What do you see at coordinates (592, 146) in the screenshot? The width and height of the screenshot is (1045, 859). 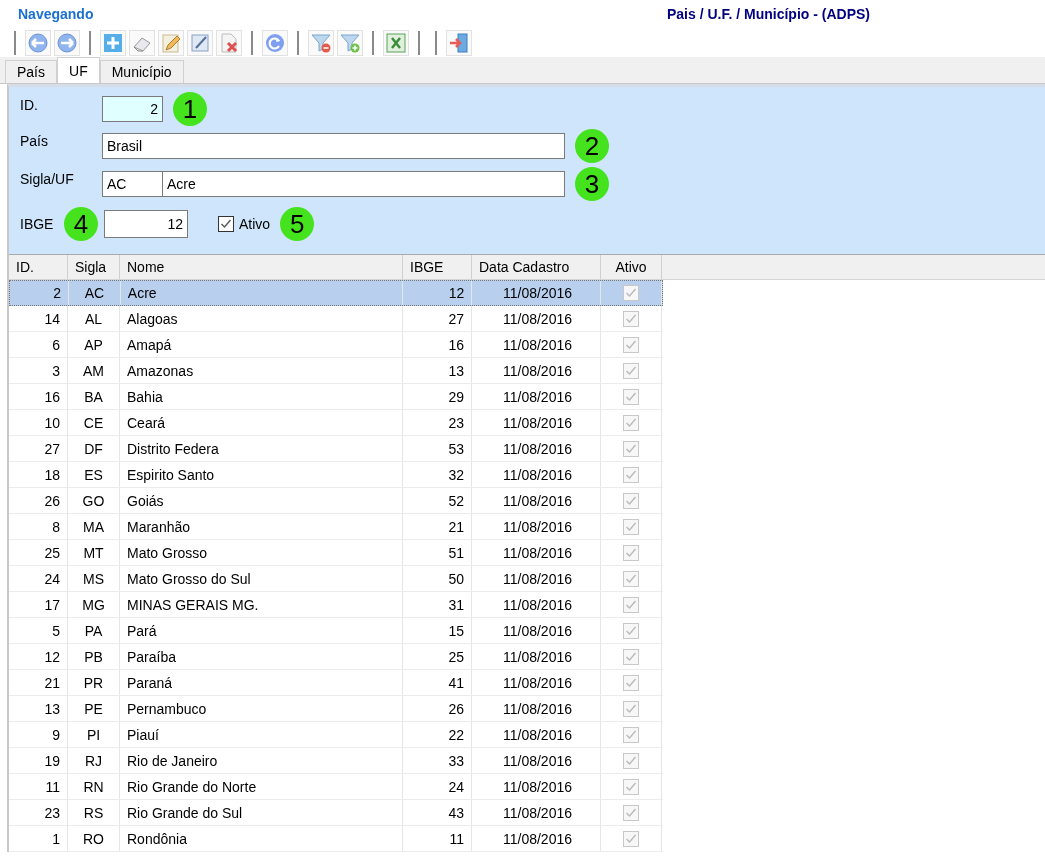 I see `callout-badge: 2` at bounding box center [592, 146].